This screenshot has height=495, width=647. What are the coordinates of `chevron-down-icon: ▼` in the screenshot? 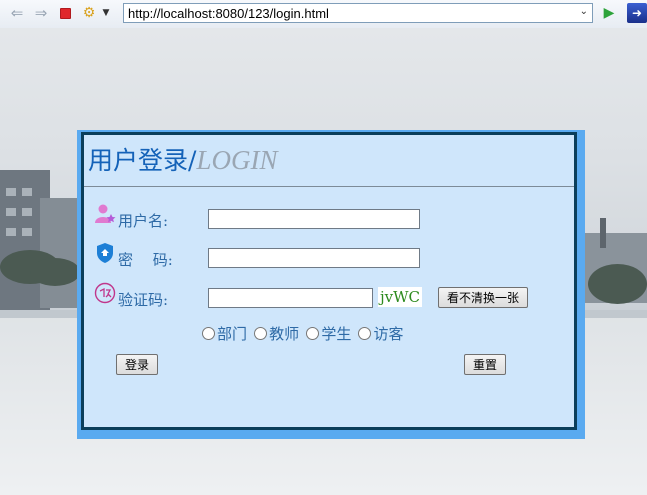 It's located at (106, 13).